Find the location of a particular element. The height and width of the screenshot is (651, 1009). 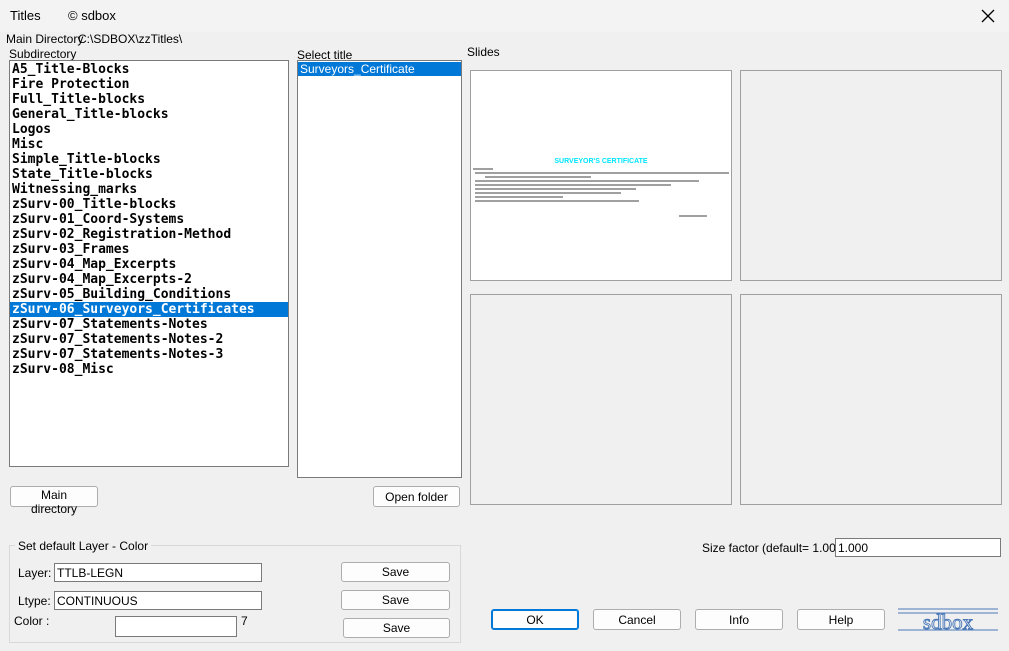

list-item: Full_Title-blocks is located at coordinates (149, 99).